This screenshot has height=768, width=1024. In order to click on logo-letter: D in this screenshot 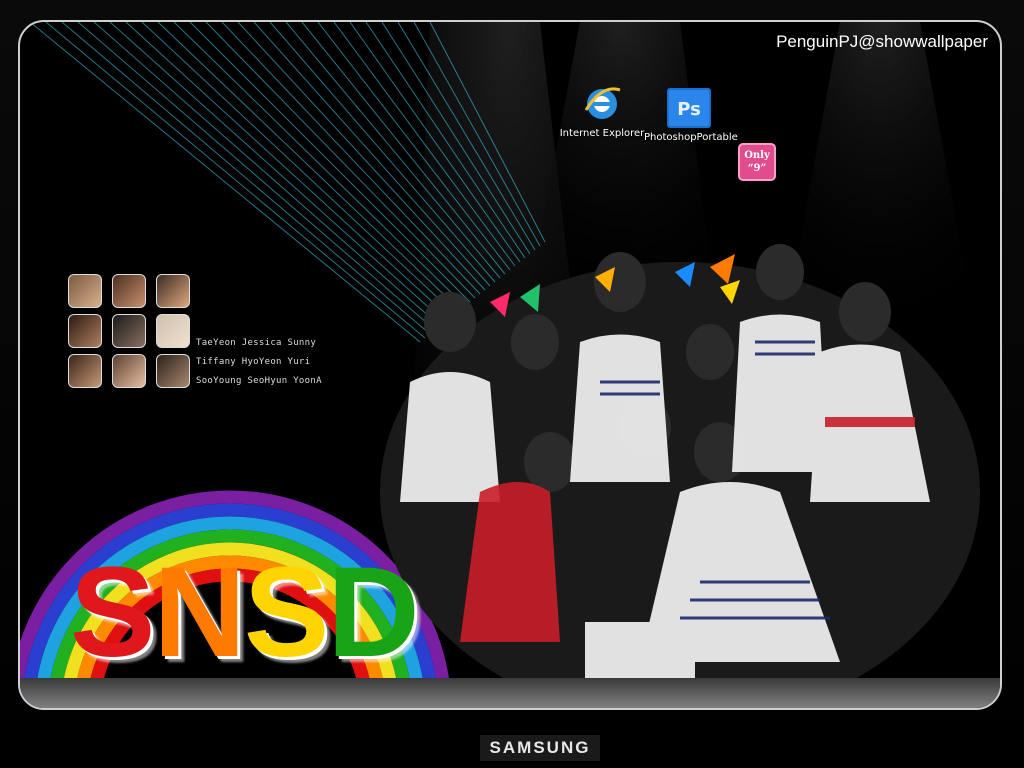, I will do `click(373, 612)`.